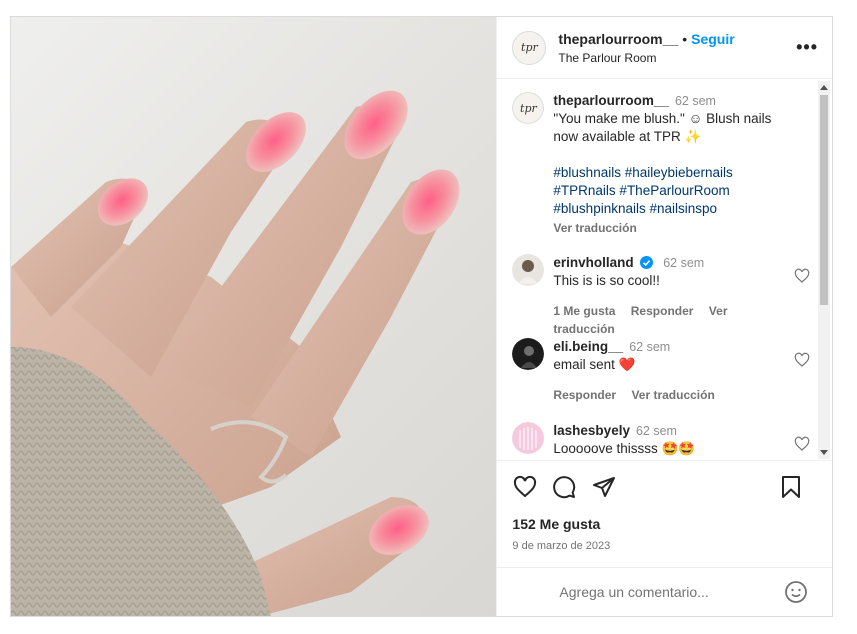 The image size is (857, 634). What do you see at coordinates (593, 262) in the screenshot?
I see `comment-username: erinvholland` at bounding box center [593, 262].